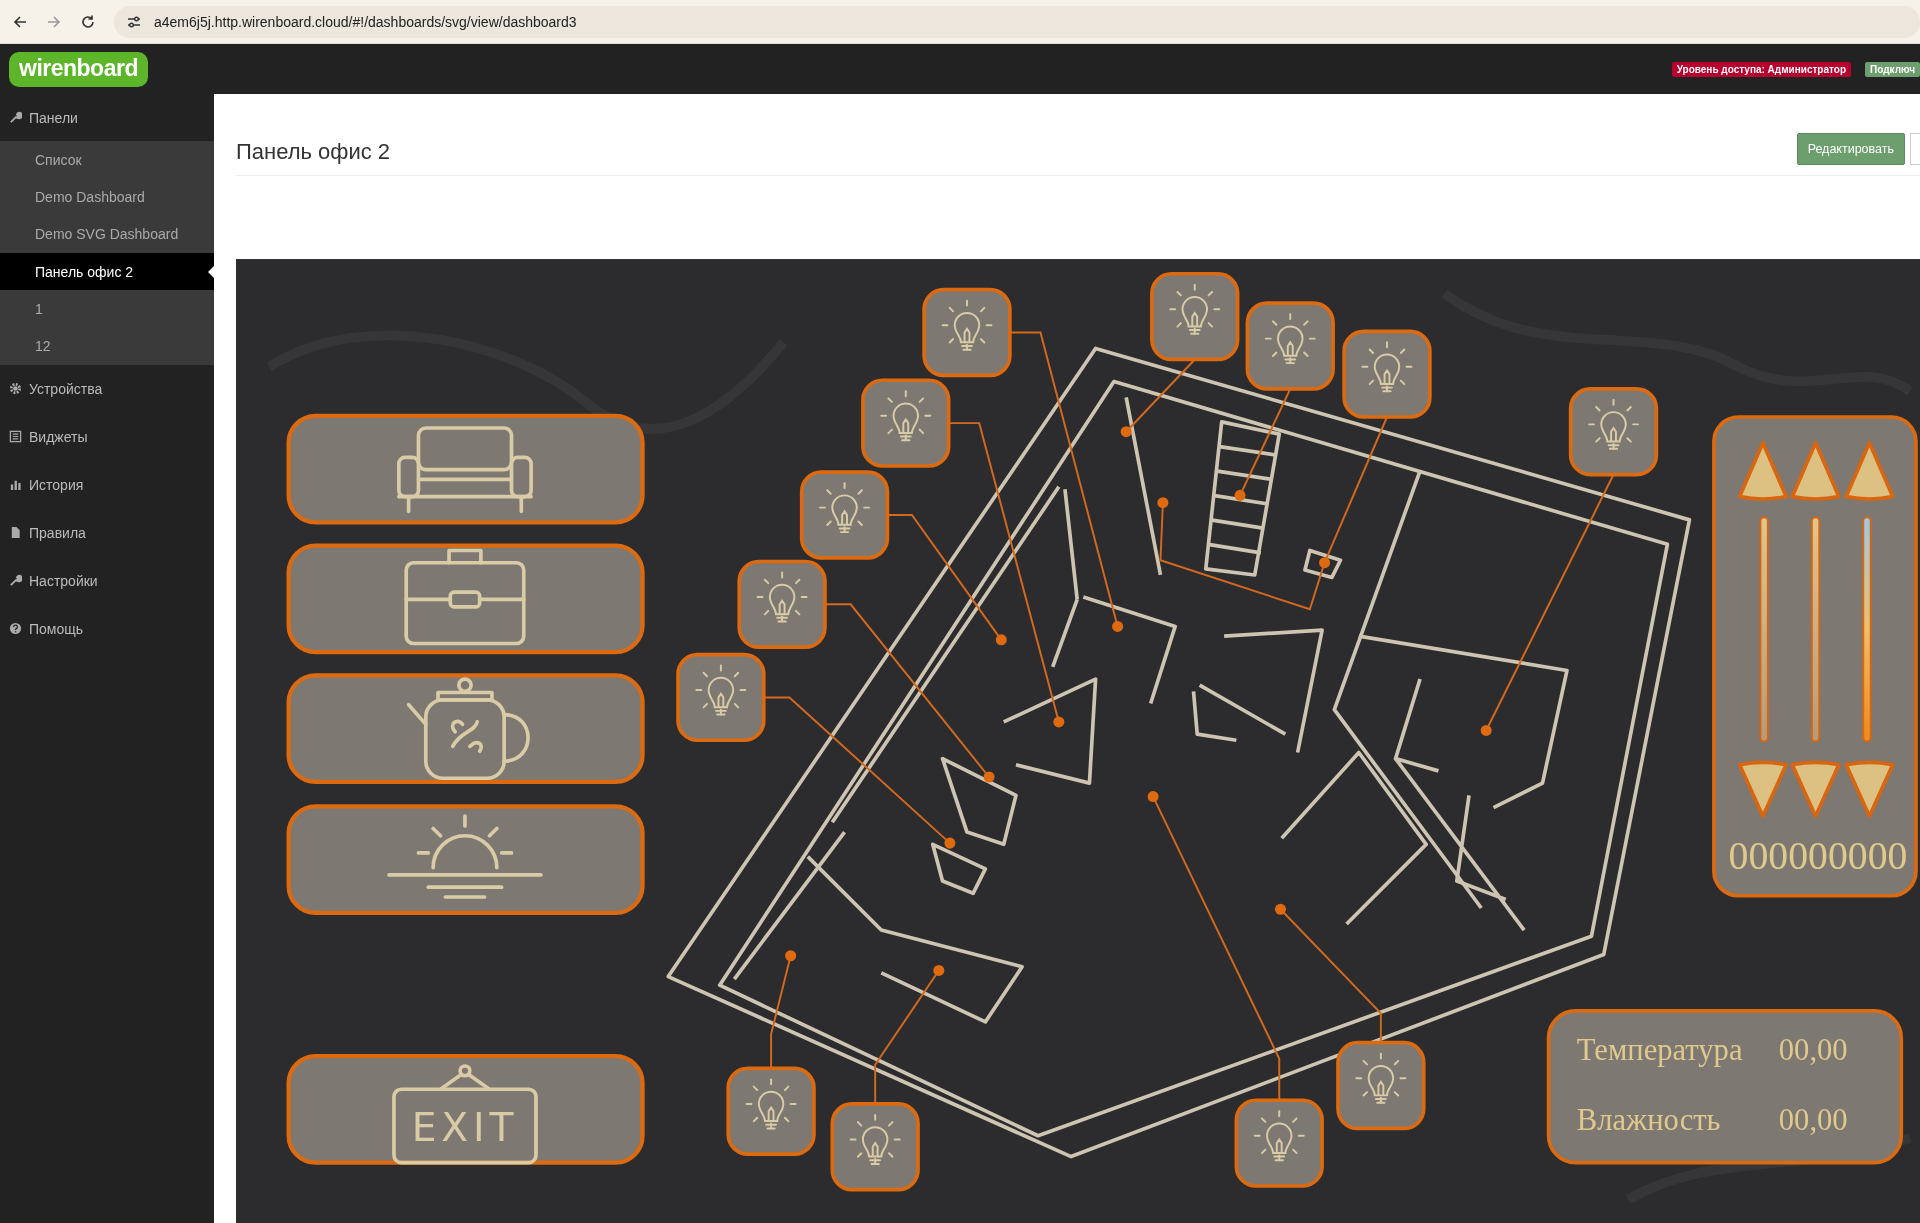  Describe the element at coordinates (53, 117) in the screenshot. I see `sidebar-item-label: Панели` at that location.